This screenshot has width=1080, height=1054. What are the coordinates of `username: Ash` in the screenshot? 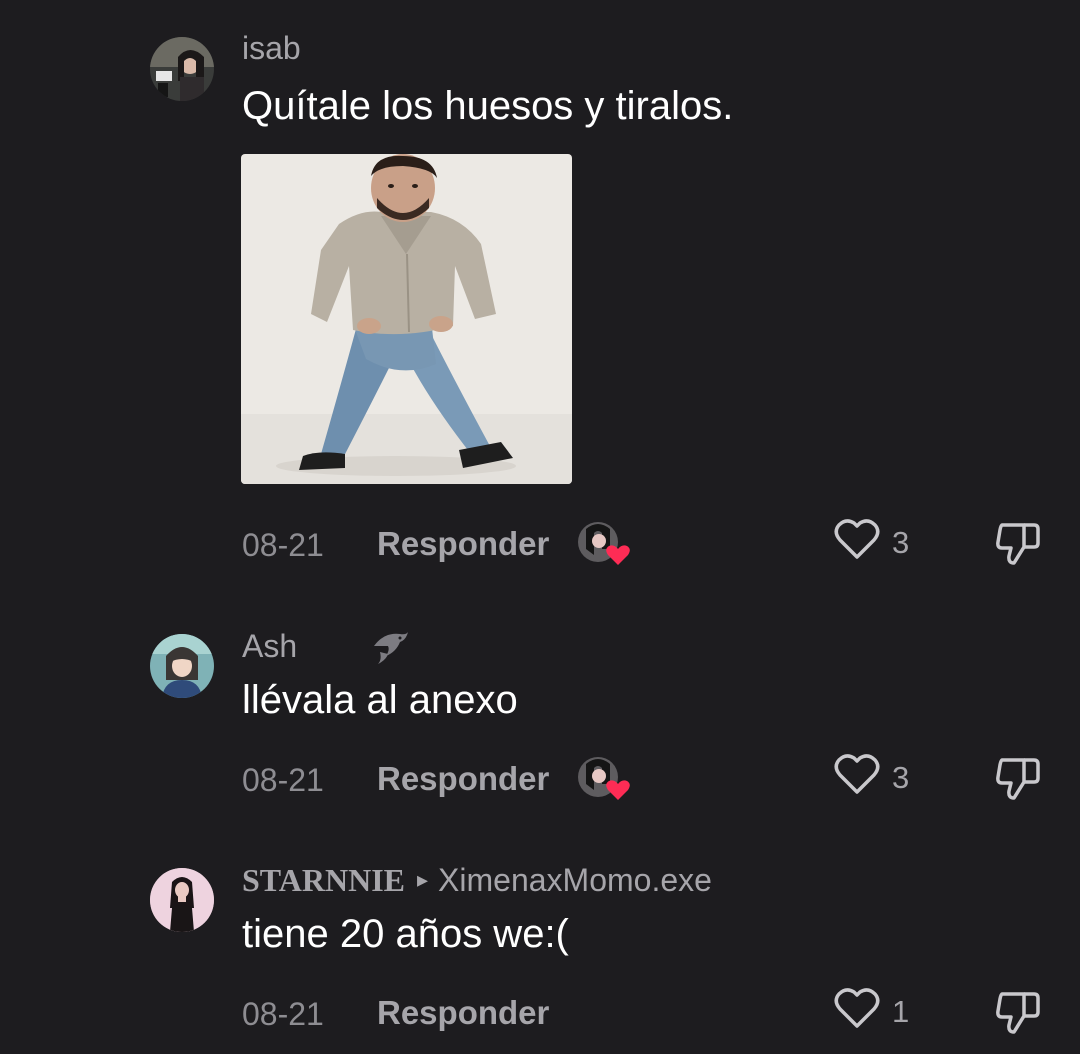 It's located at (325, 646).